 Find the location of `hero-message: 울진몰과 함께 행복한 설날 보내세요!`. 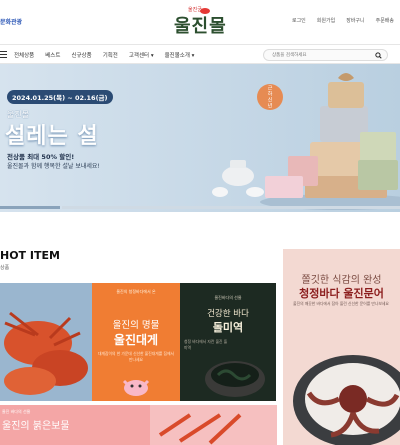

hero-message: 울진몰과 함께 행복한 설날 보내세요! is located at coordinates (53, 166).